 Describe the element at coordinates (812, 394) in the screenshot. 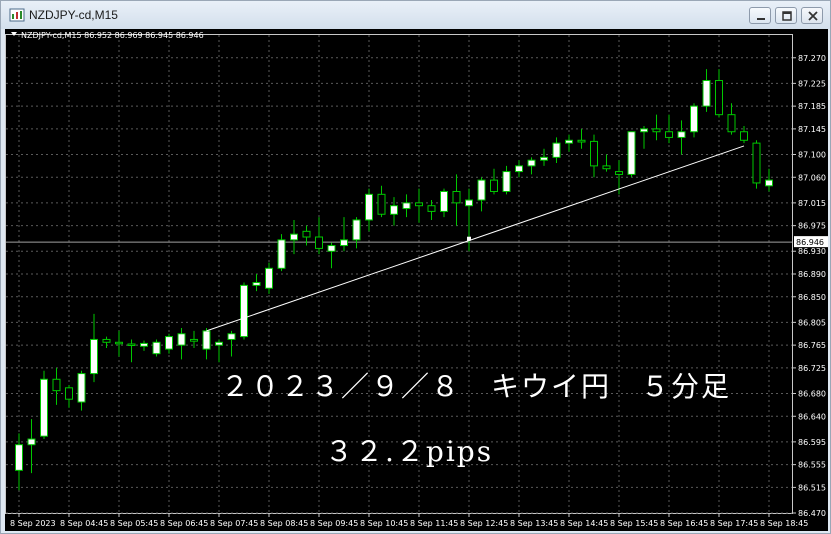

I see `y-tick-label: 86.680` at that location.